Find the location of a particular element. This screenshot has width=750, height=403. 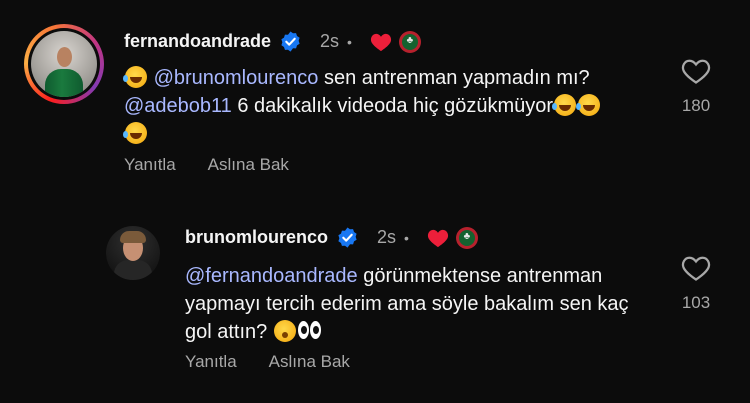

comment-header: fernandoandrade 2s • ♣ is located at coordinates (272, 41).